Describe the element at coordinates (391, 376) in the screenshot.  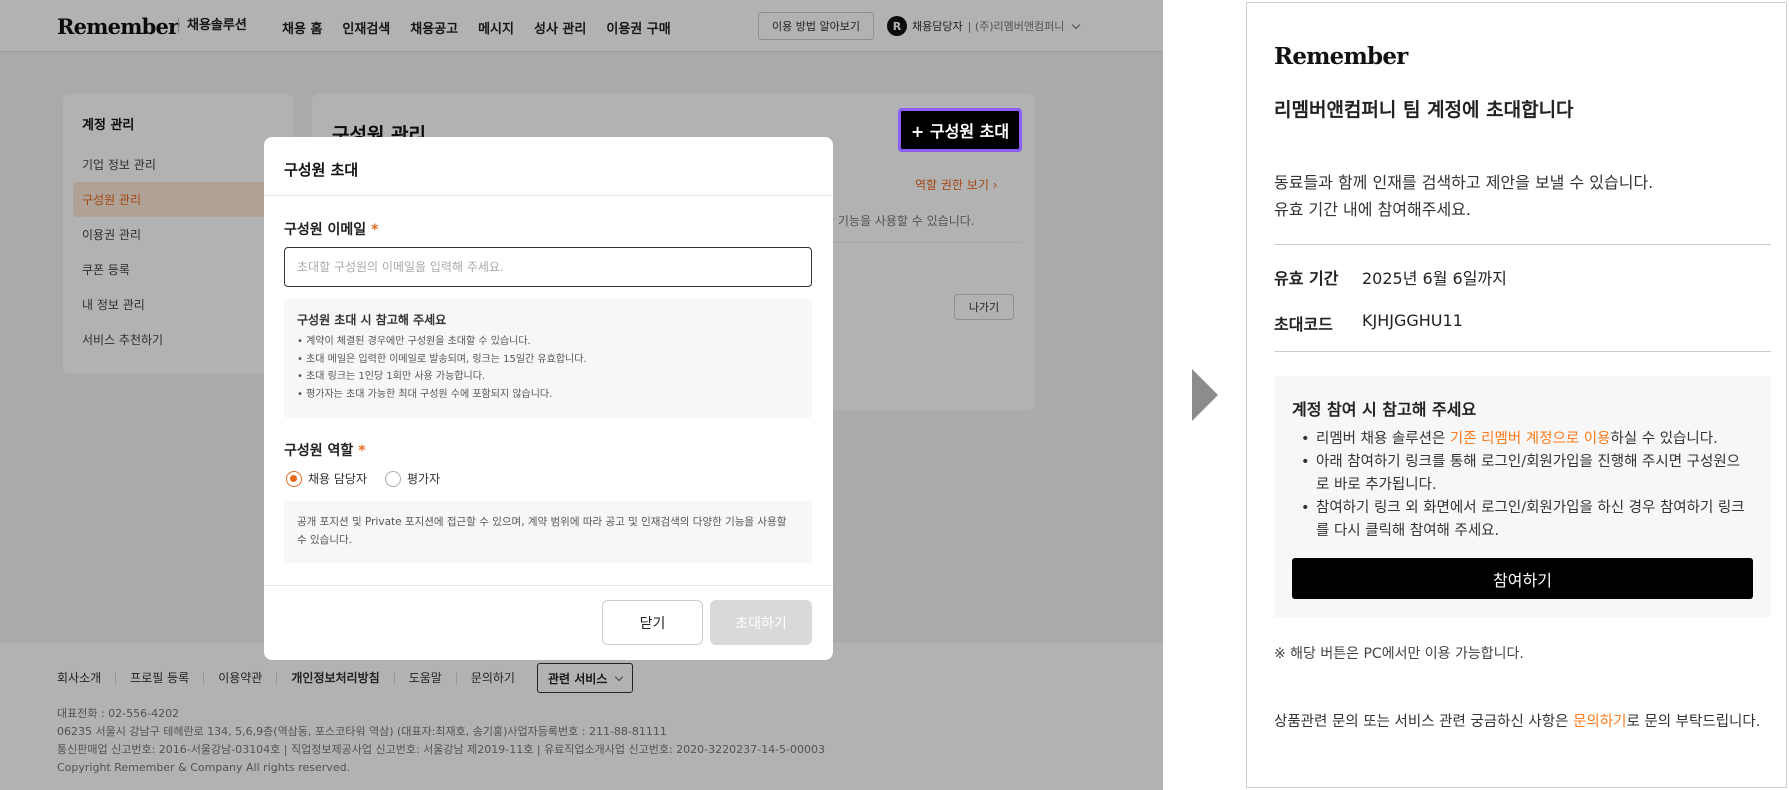
I see `invite-note: • 초대 링크는 1인당 1회만 사용 가능합니다.` at that location.